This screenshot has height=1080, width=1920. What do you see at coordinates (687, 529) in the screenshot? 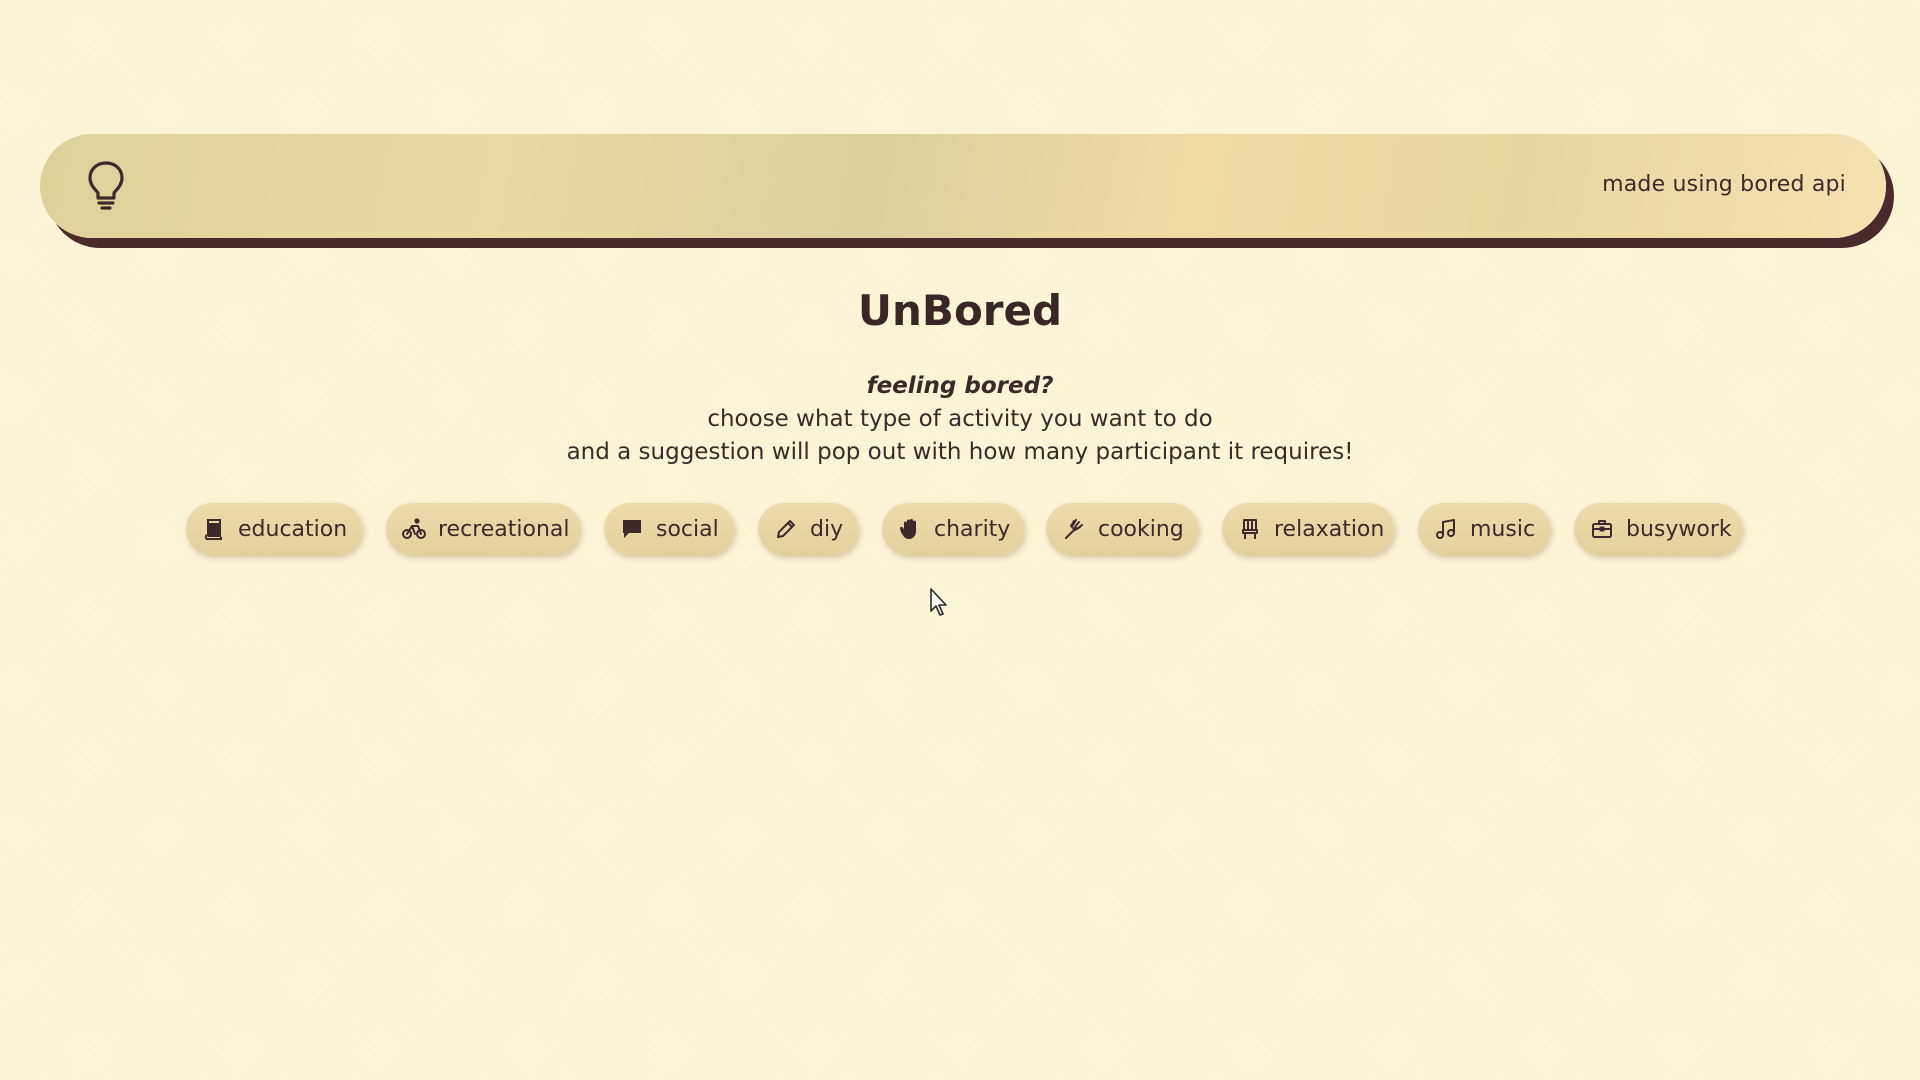
I see `category-label: social` at bounding box center [687, 529].